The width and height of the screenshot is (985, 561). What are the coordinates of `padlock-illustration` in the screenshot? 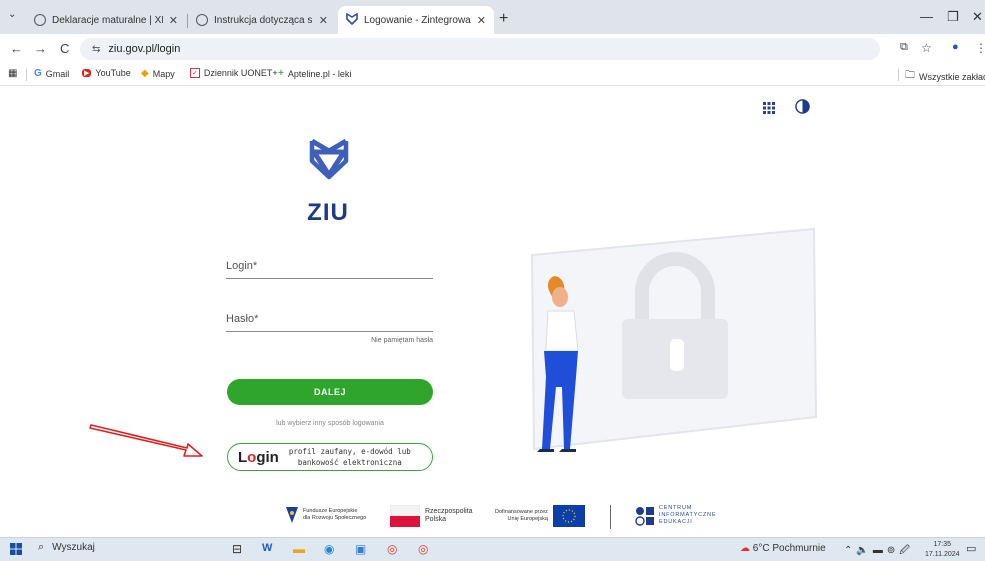 It's located at (675, 342).